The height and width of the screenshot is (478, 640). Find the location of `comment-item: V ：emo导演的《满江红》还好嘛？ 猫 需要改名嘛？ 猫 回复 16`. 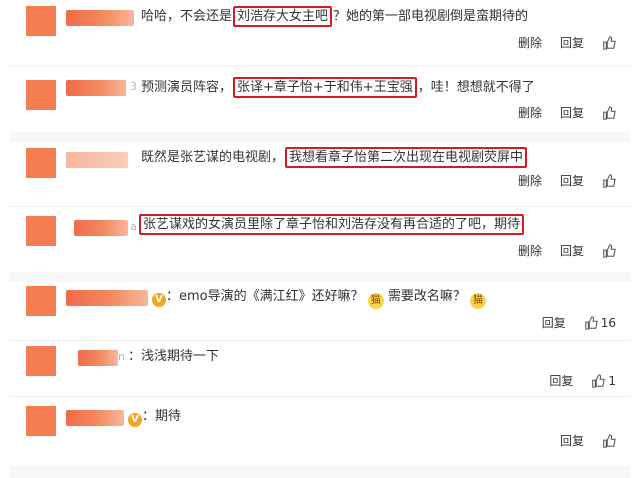

comment-item: V ：emo导演的《满江红》还好嘛？ 猫 需要改名嘛？ 猫 回复 16 is located at coordinates (320, 311).